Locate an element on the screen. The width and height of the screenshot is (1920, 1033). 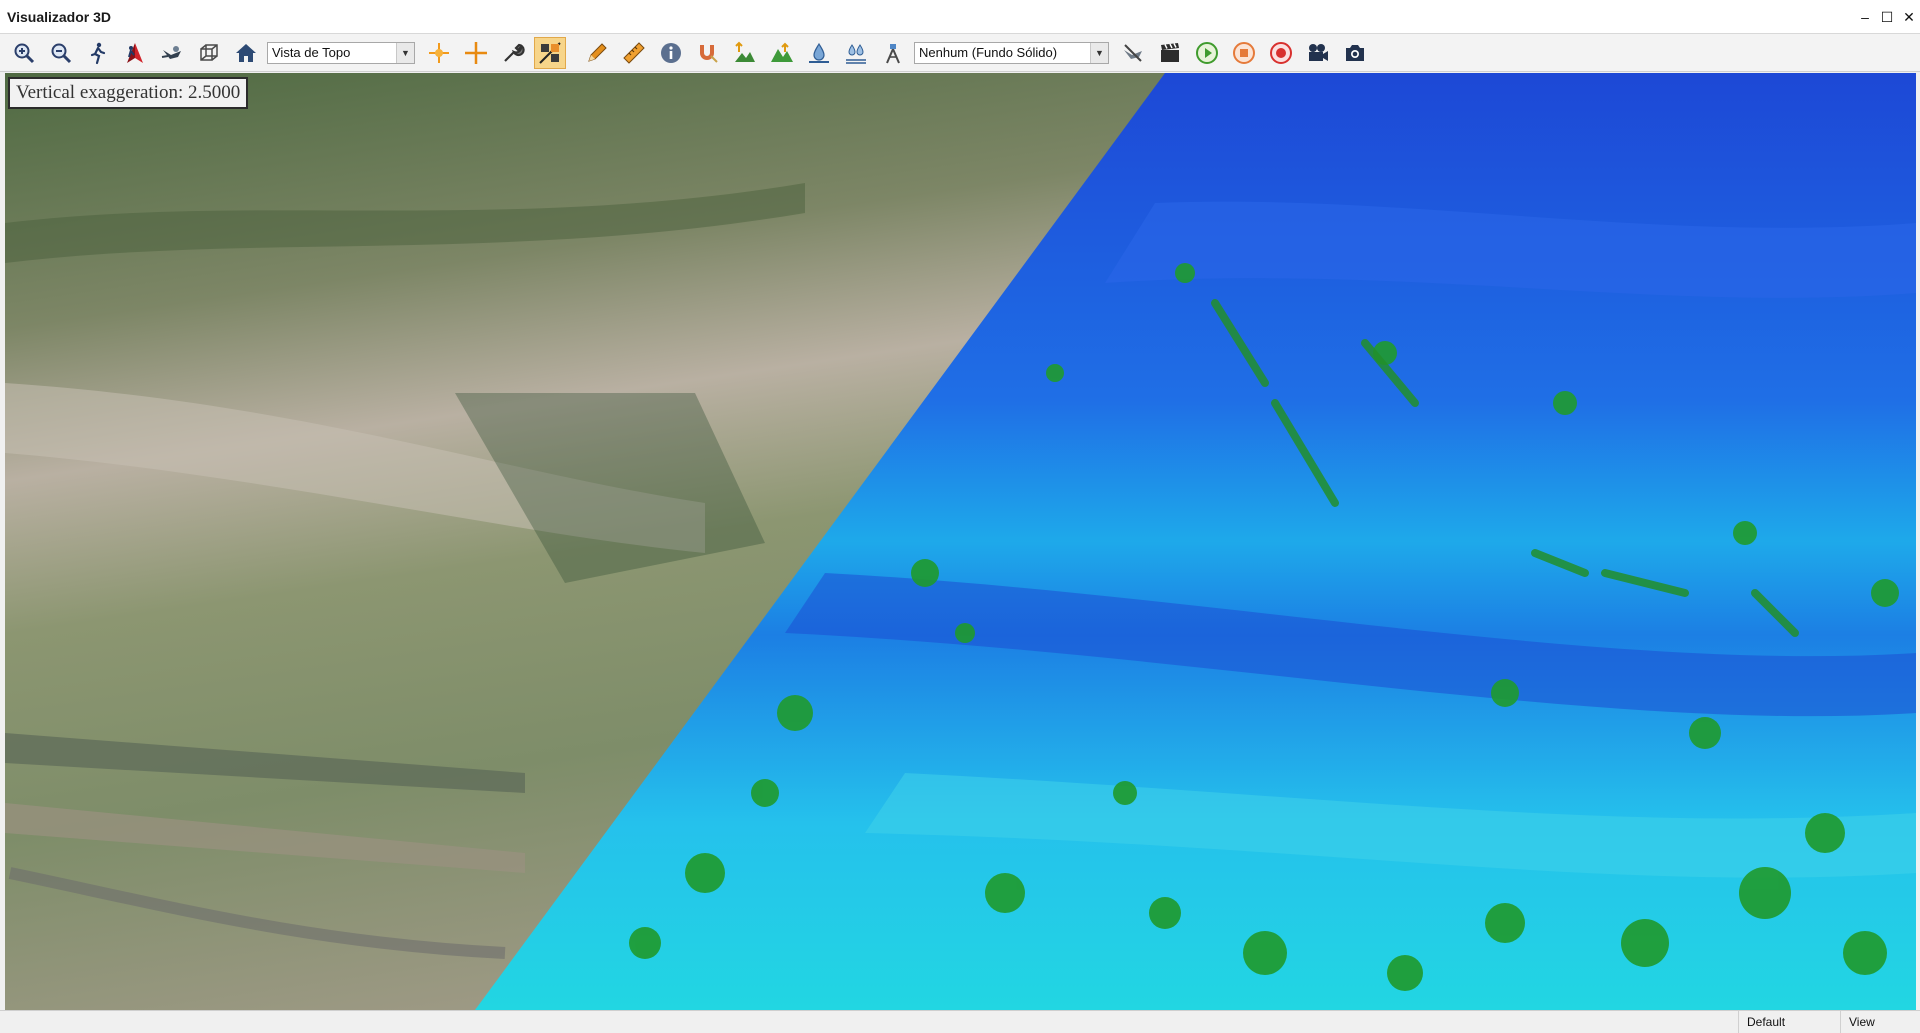
window-title: Visualizador 3D is located at coordinates (59, 16).